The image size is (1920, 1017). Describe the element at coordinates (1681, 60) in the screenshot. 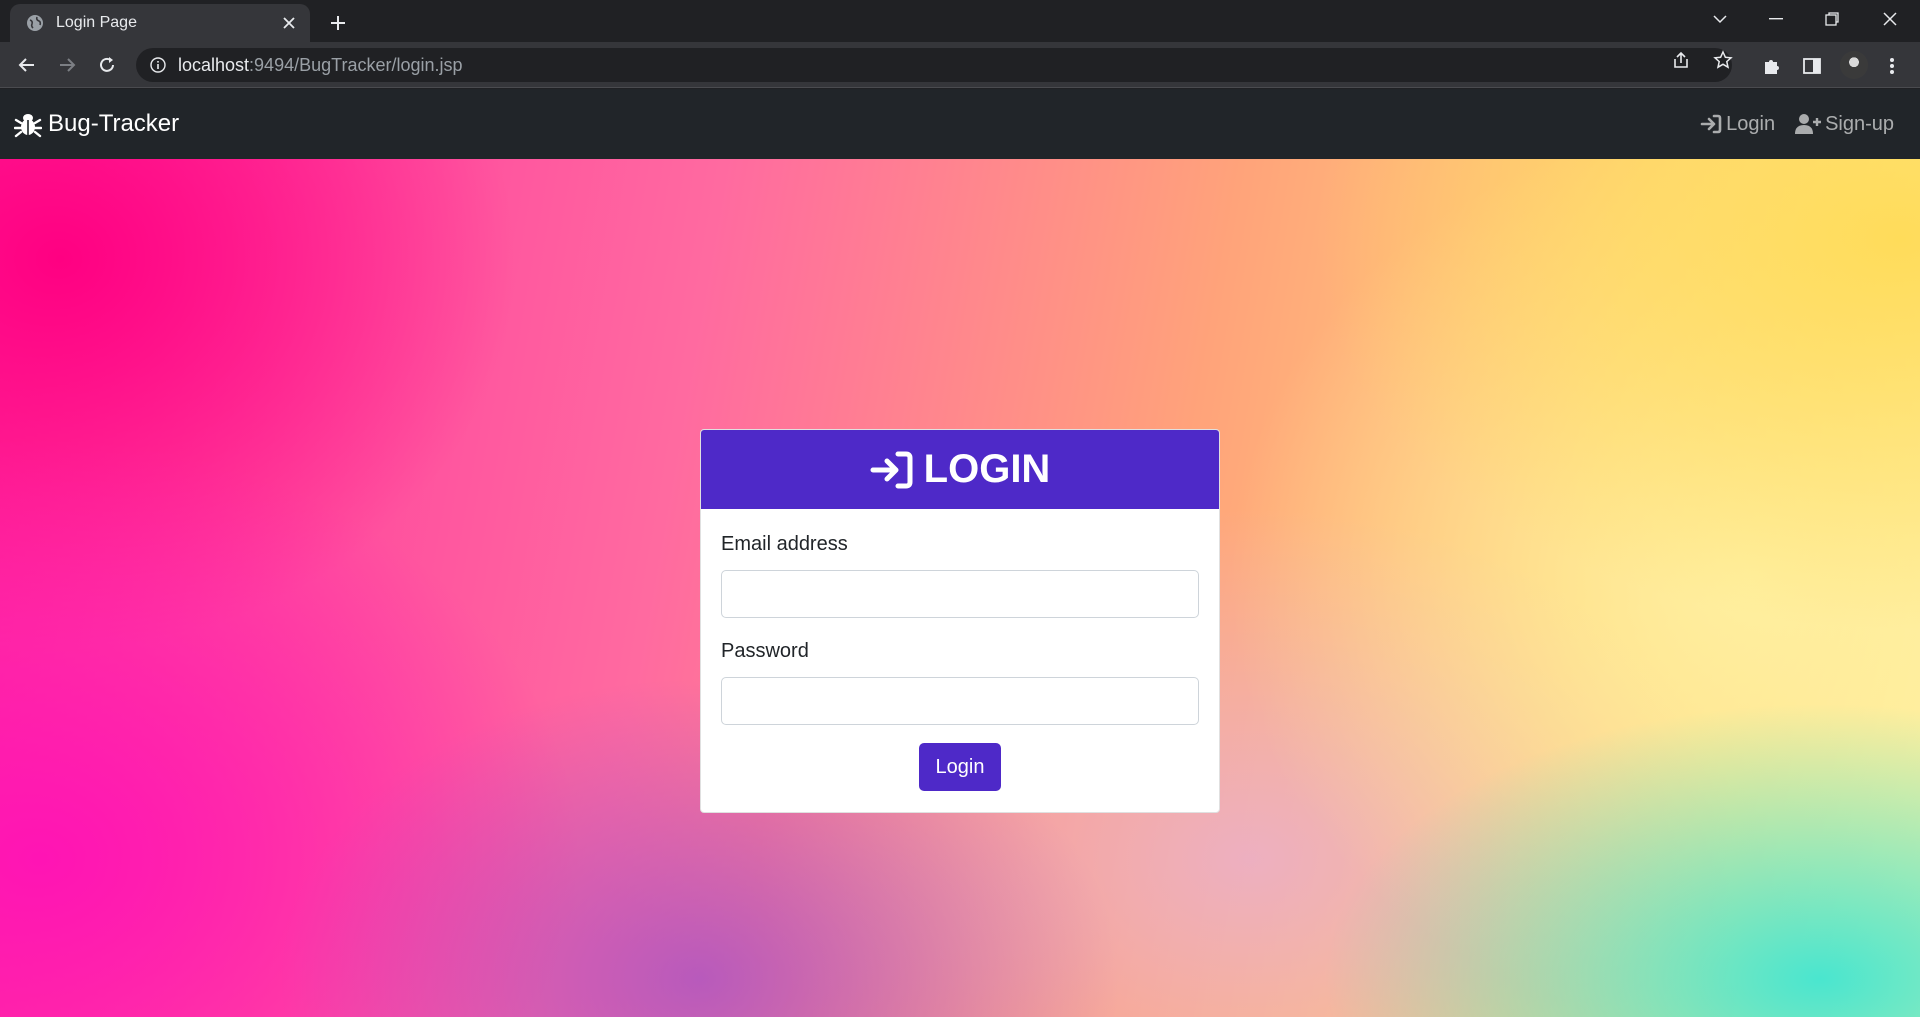

I see `share-icon` at that location.